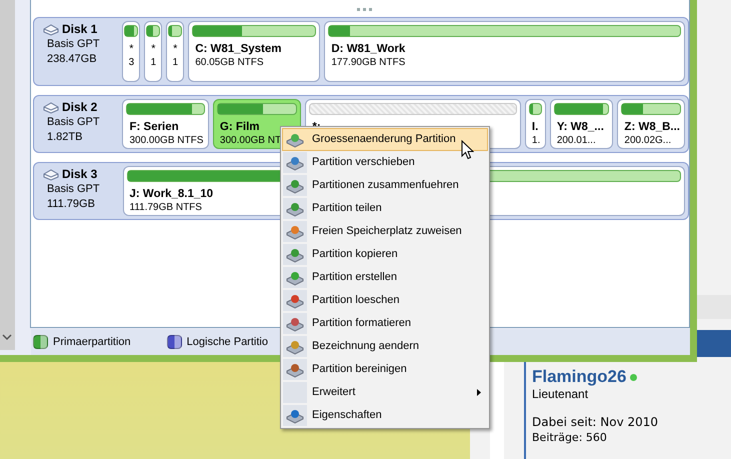 The width and height of the screenshot is (731, 459). Describe the element at coordinates (227, 342) in the screenshot. I see `legend-label: Logische Partitio` at that location.